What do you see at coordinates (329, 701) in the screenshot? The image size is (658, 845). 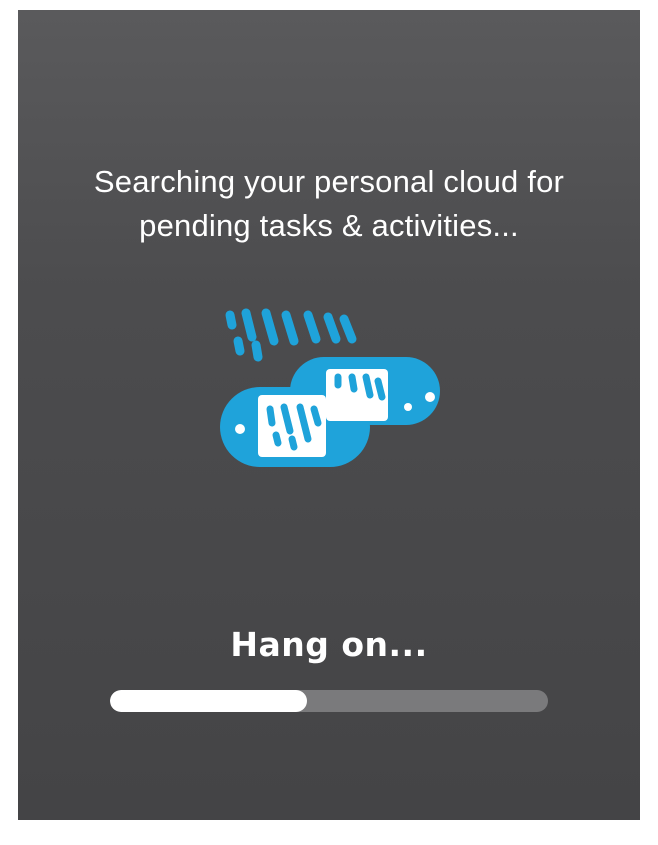 I see `progress-bar` at bounding box center [329, 701].